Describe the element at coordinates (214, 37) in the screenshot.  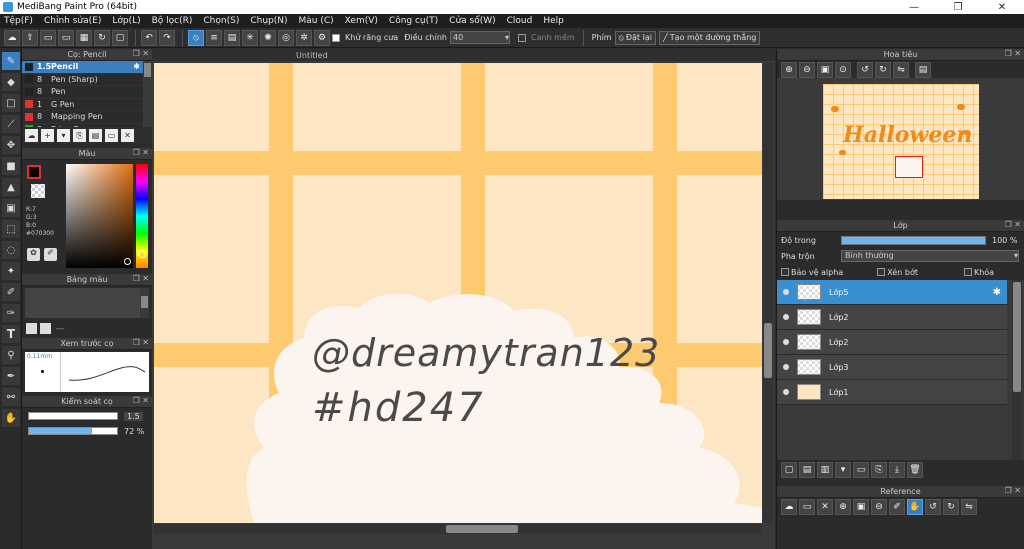
I see `snap-parallel-icon: ≡` at that location.